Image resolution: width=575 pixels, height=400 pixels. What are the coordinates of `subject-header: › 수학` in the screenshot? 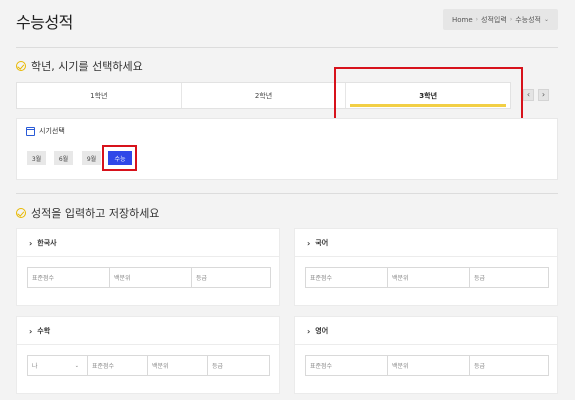 It's located at (39, 331).